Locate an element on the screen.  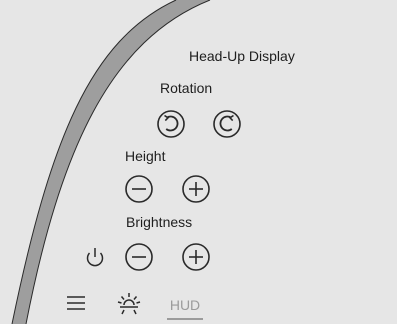
brightness-decrease-button is located at coordinates (139, 257).